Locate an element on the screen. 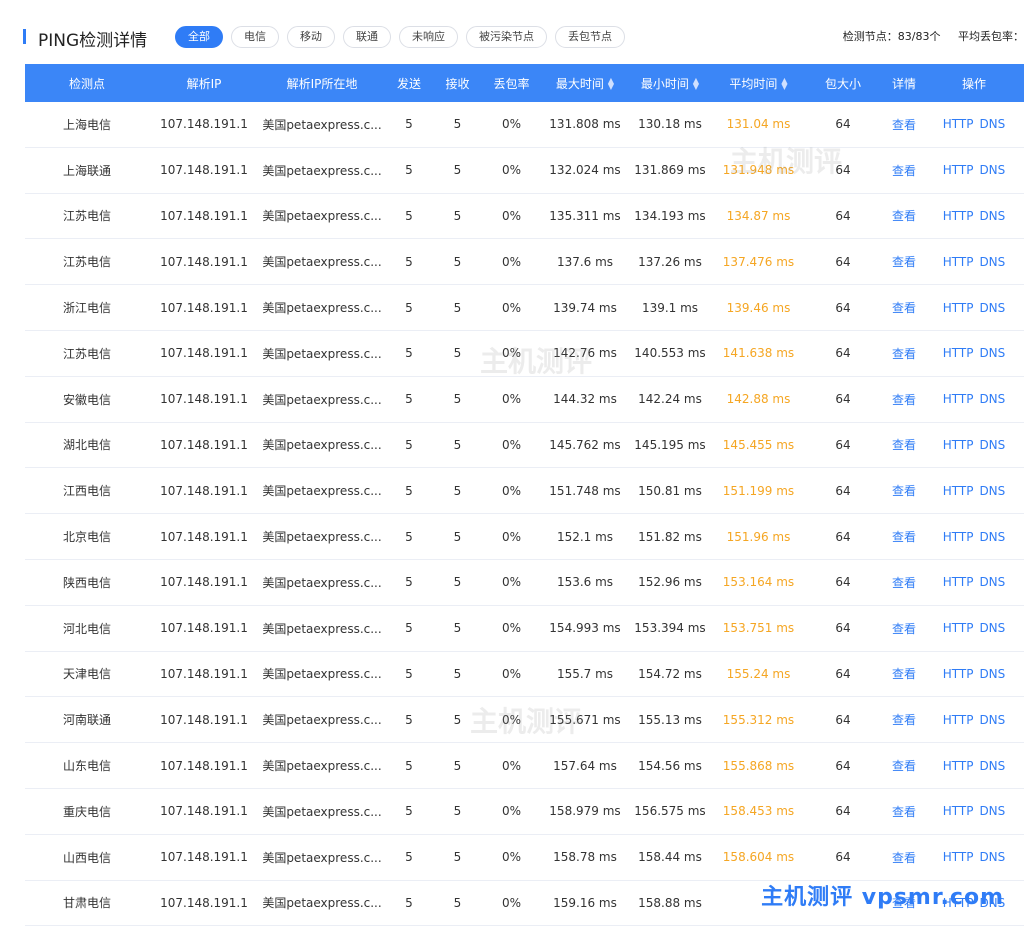 The height and width of the screenshot is (926, 1024). column-header-8: 平均时间 ▲ ▼ is located at coordinates (758, 83).